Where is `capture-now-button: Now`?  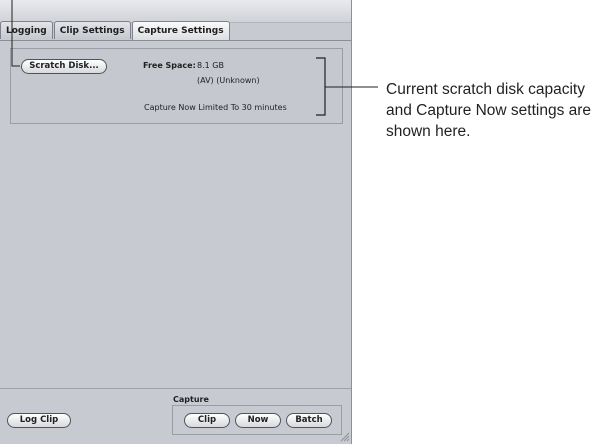
capture-now-button: Now is located at coordinates (258, 420).